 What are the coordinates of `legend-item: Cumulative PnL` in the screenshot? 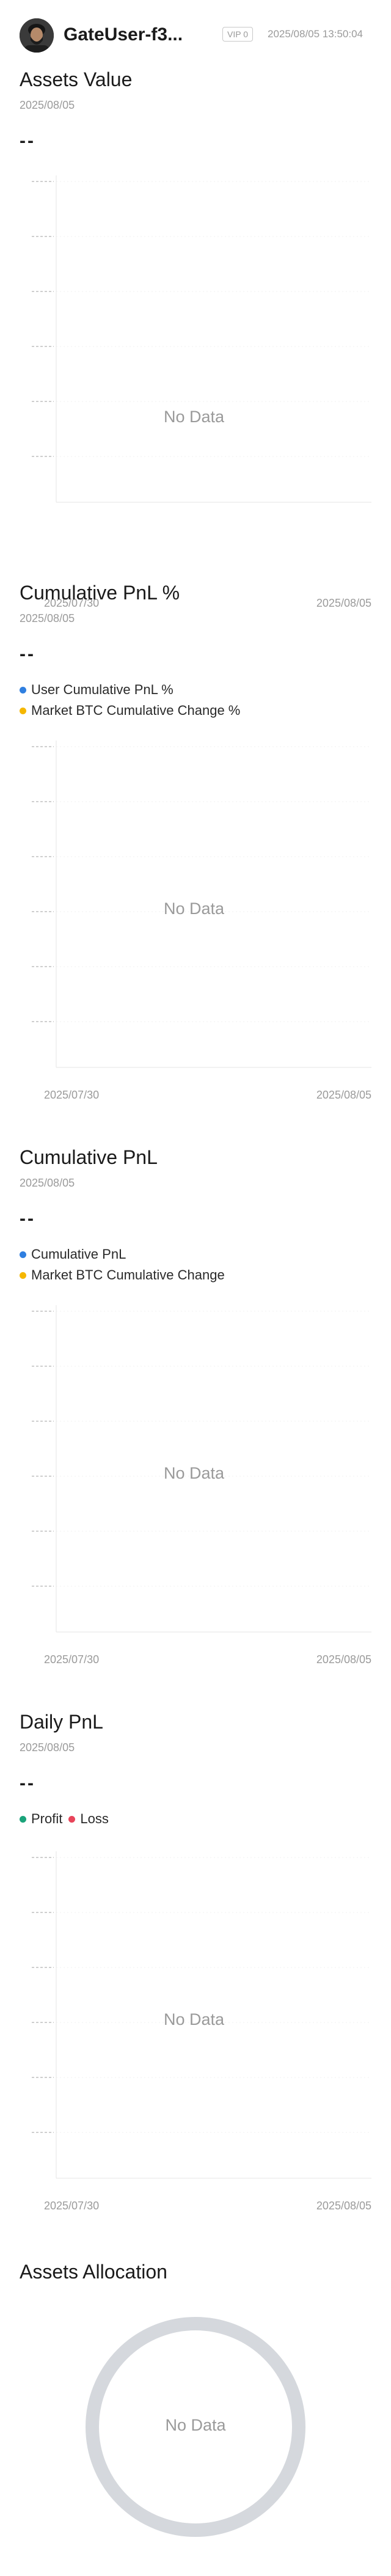 It's located at (73, 1254).